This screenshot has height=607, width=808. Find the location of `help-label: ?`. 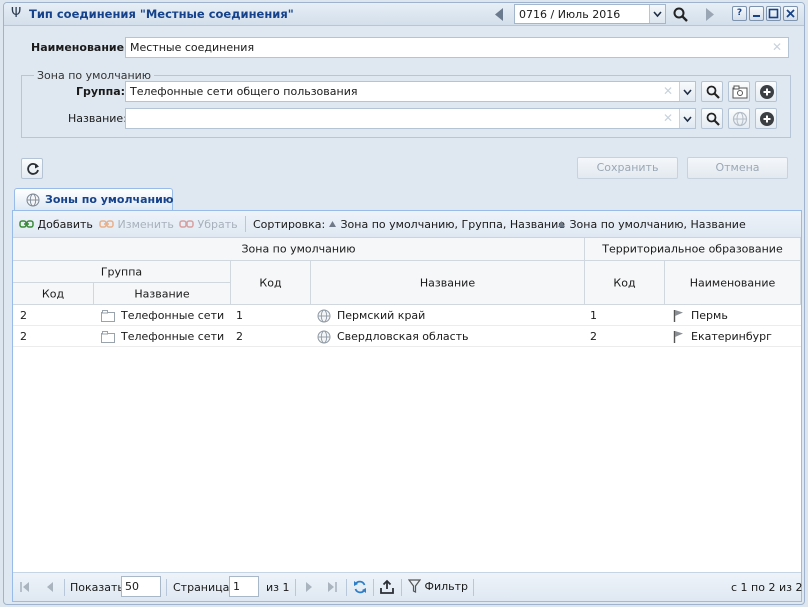

help-label: ? is located at coordinates (739, 13).